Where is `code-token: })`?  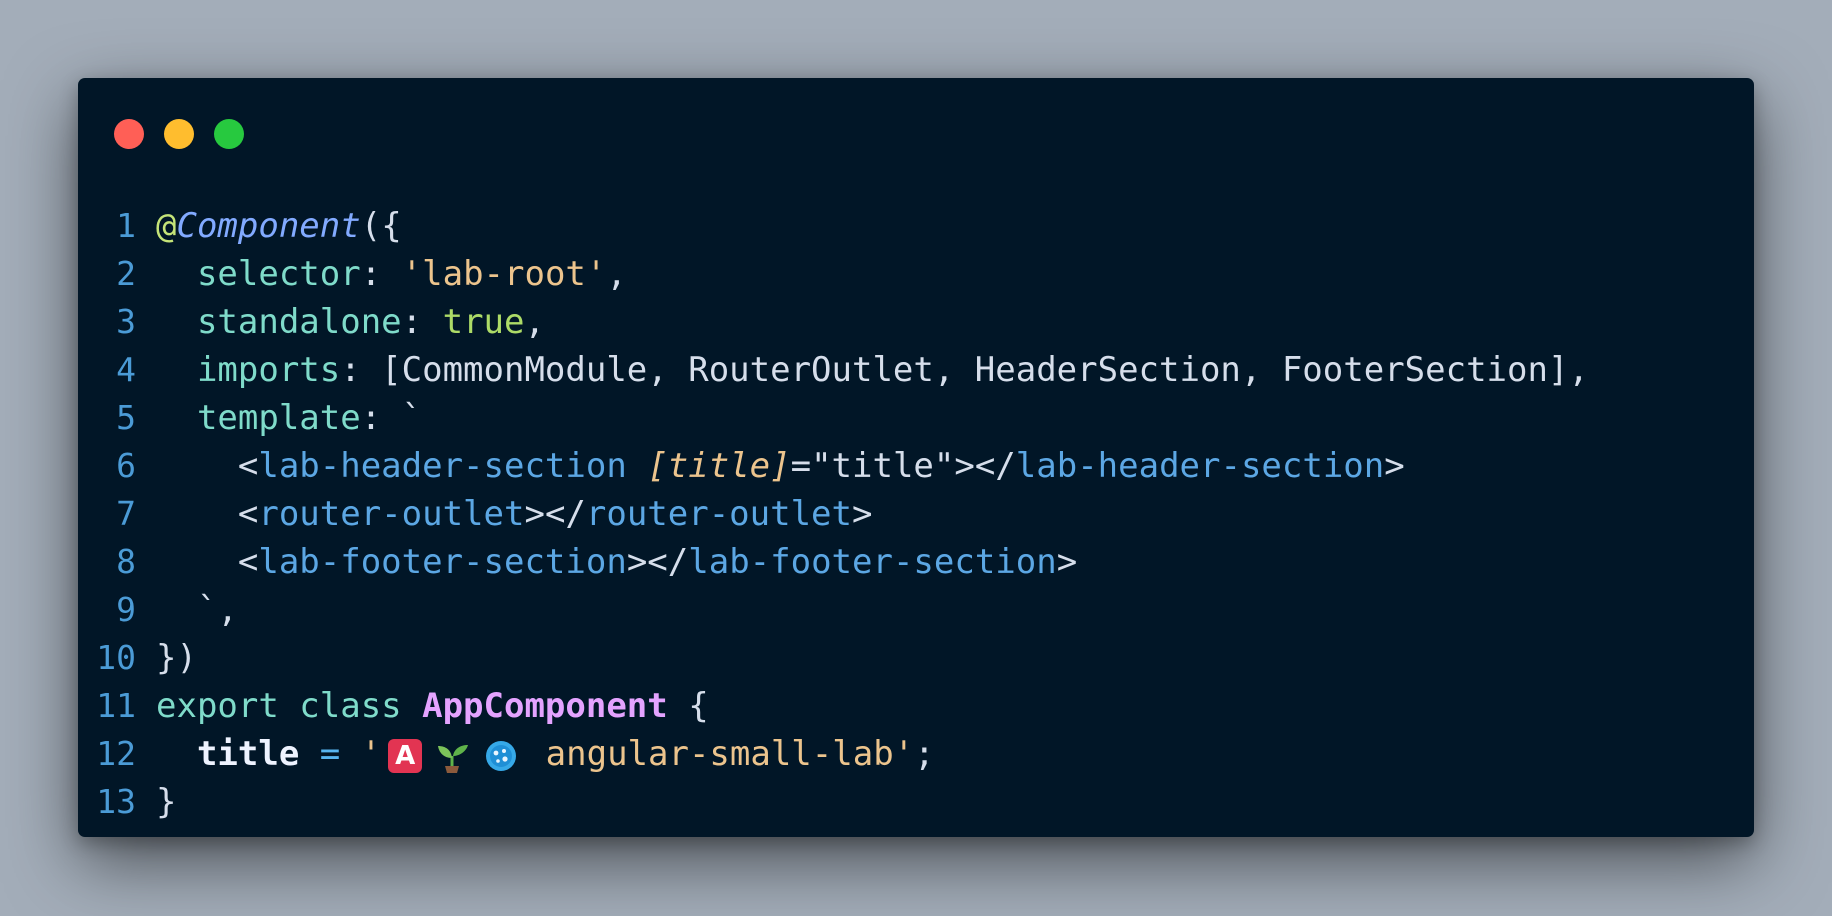 code-token: }) is located at coordinates (176, 658).